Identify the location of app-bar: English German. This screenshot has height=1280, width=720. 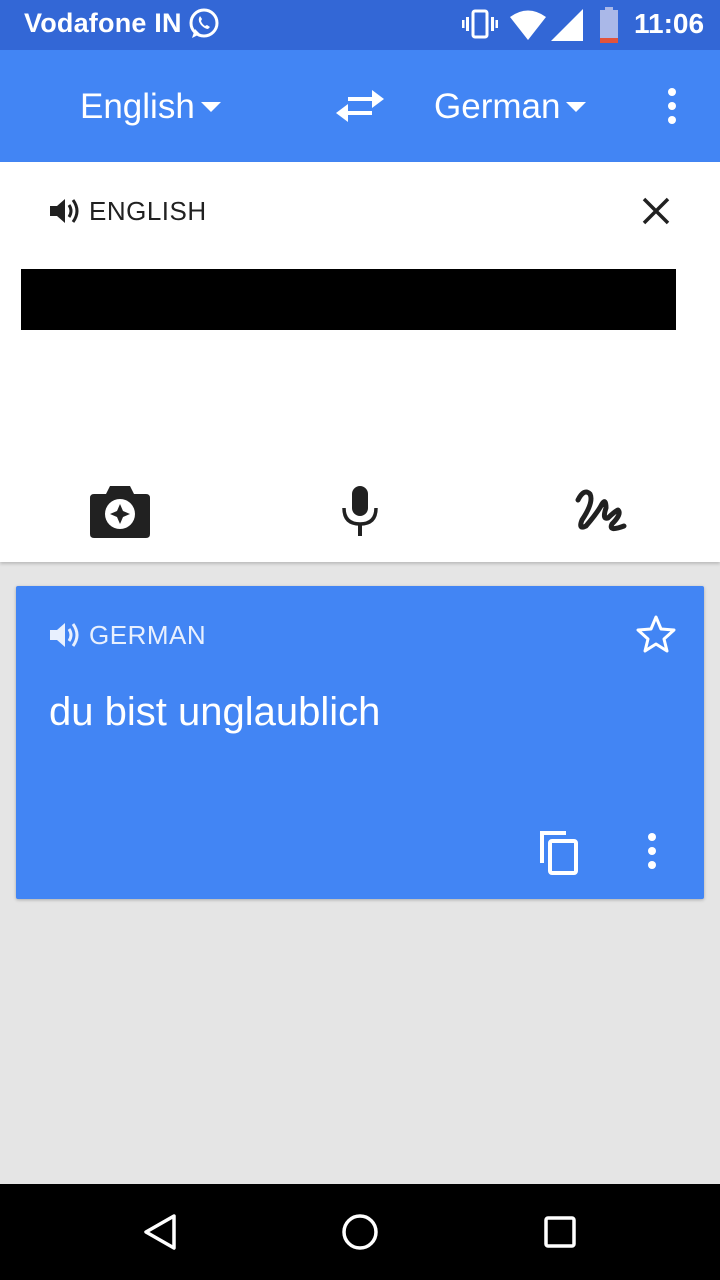
(360, 106).